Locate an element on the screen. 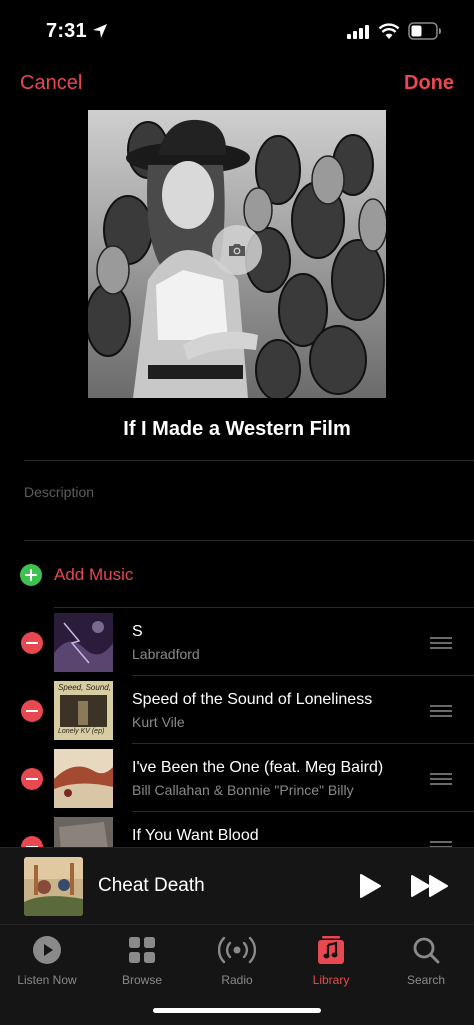 The width and height of the screenshot is (474, 1025). status-bar: 7:31 is located at coordinates (237, 31).